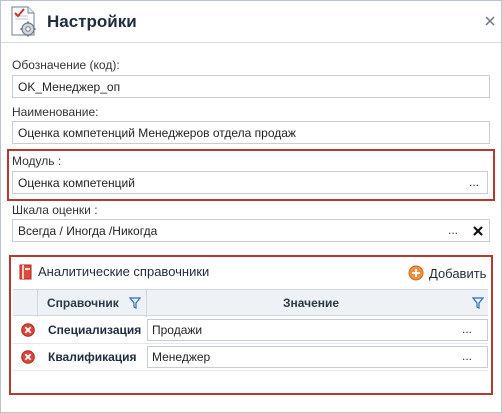 The image size is (502, 413). I want to click on column-header-ref: Справочник, so click(83, 303).